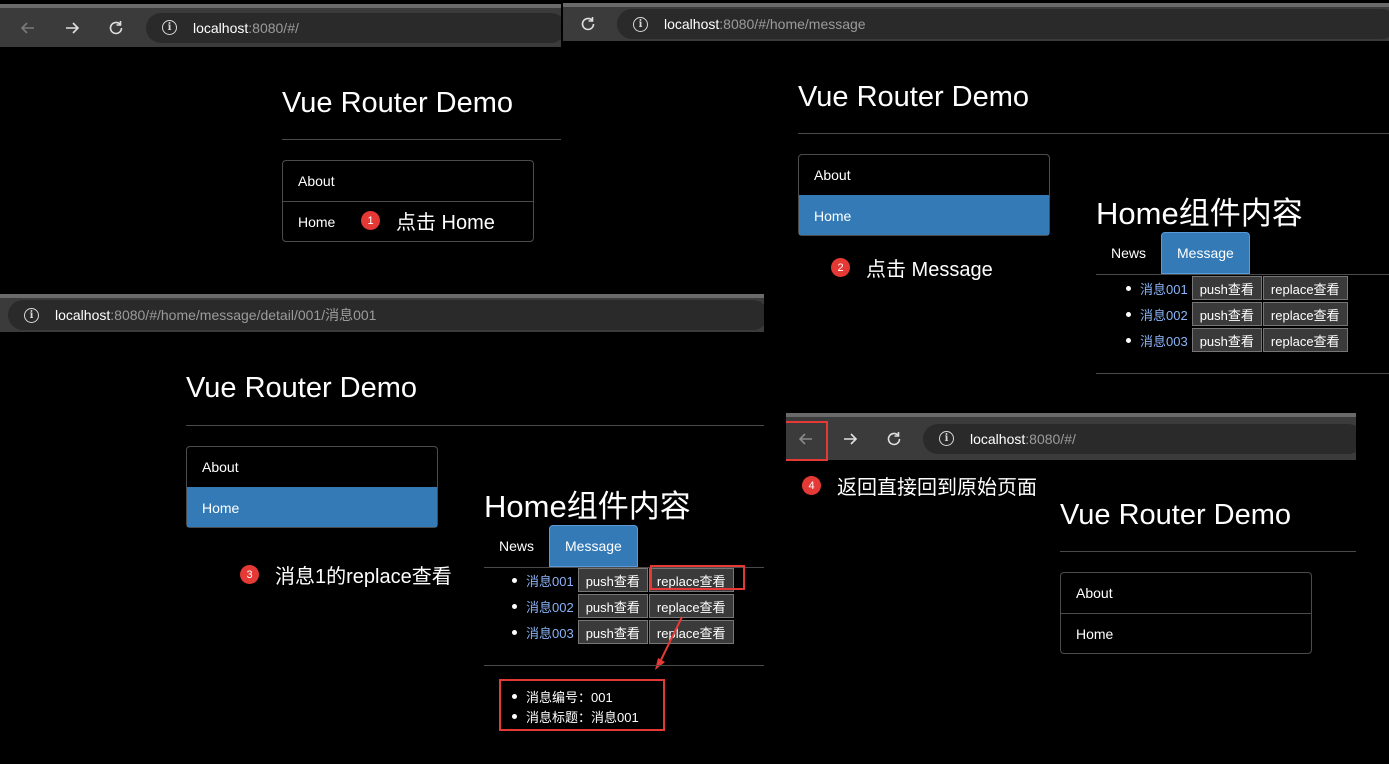 This screenshot has width=1389, height=764. I want to click on step-number-badge: 2, so click(840, 267).